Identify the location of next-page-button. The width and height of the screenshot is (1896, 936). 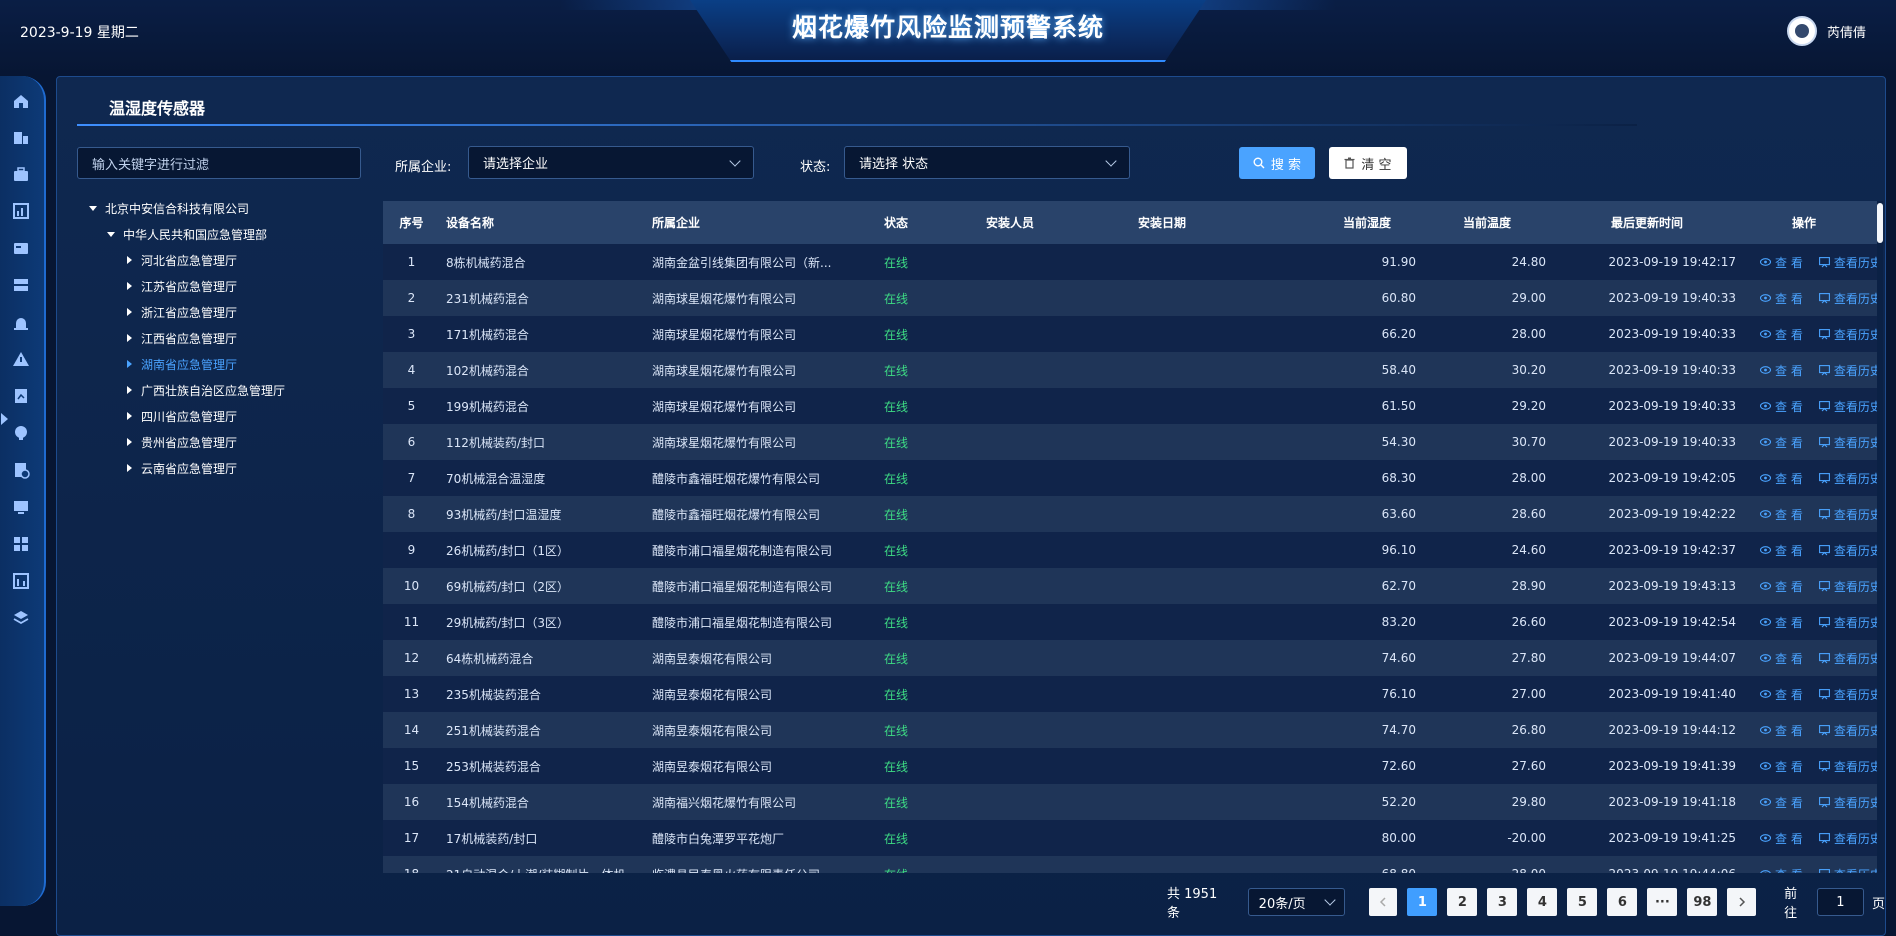
(1742, 902).